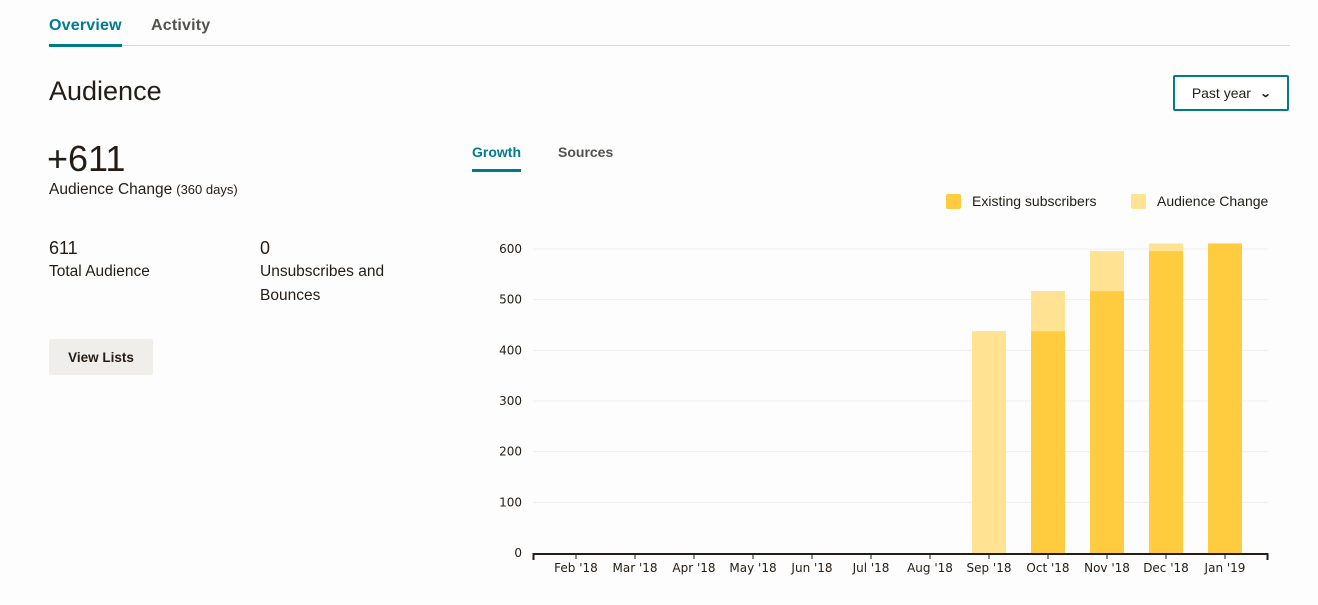  I want to click on x-tick-label: Dec '18, so click(1166, 568).